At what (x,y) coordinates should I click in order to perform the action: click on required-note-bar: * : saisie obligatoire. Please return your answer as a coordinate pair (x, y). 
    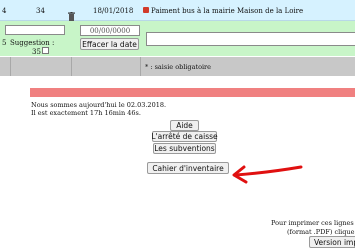
    Looking at the image, I should click on (177, 66).